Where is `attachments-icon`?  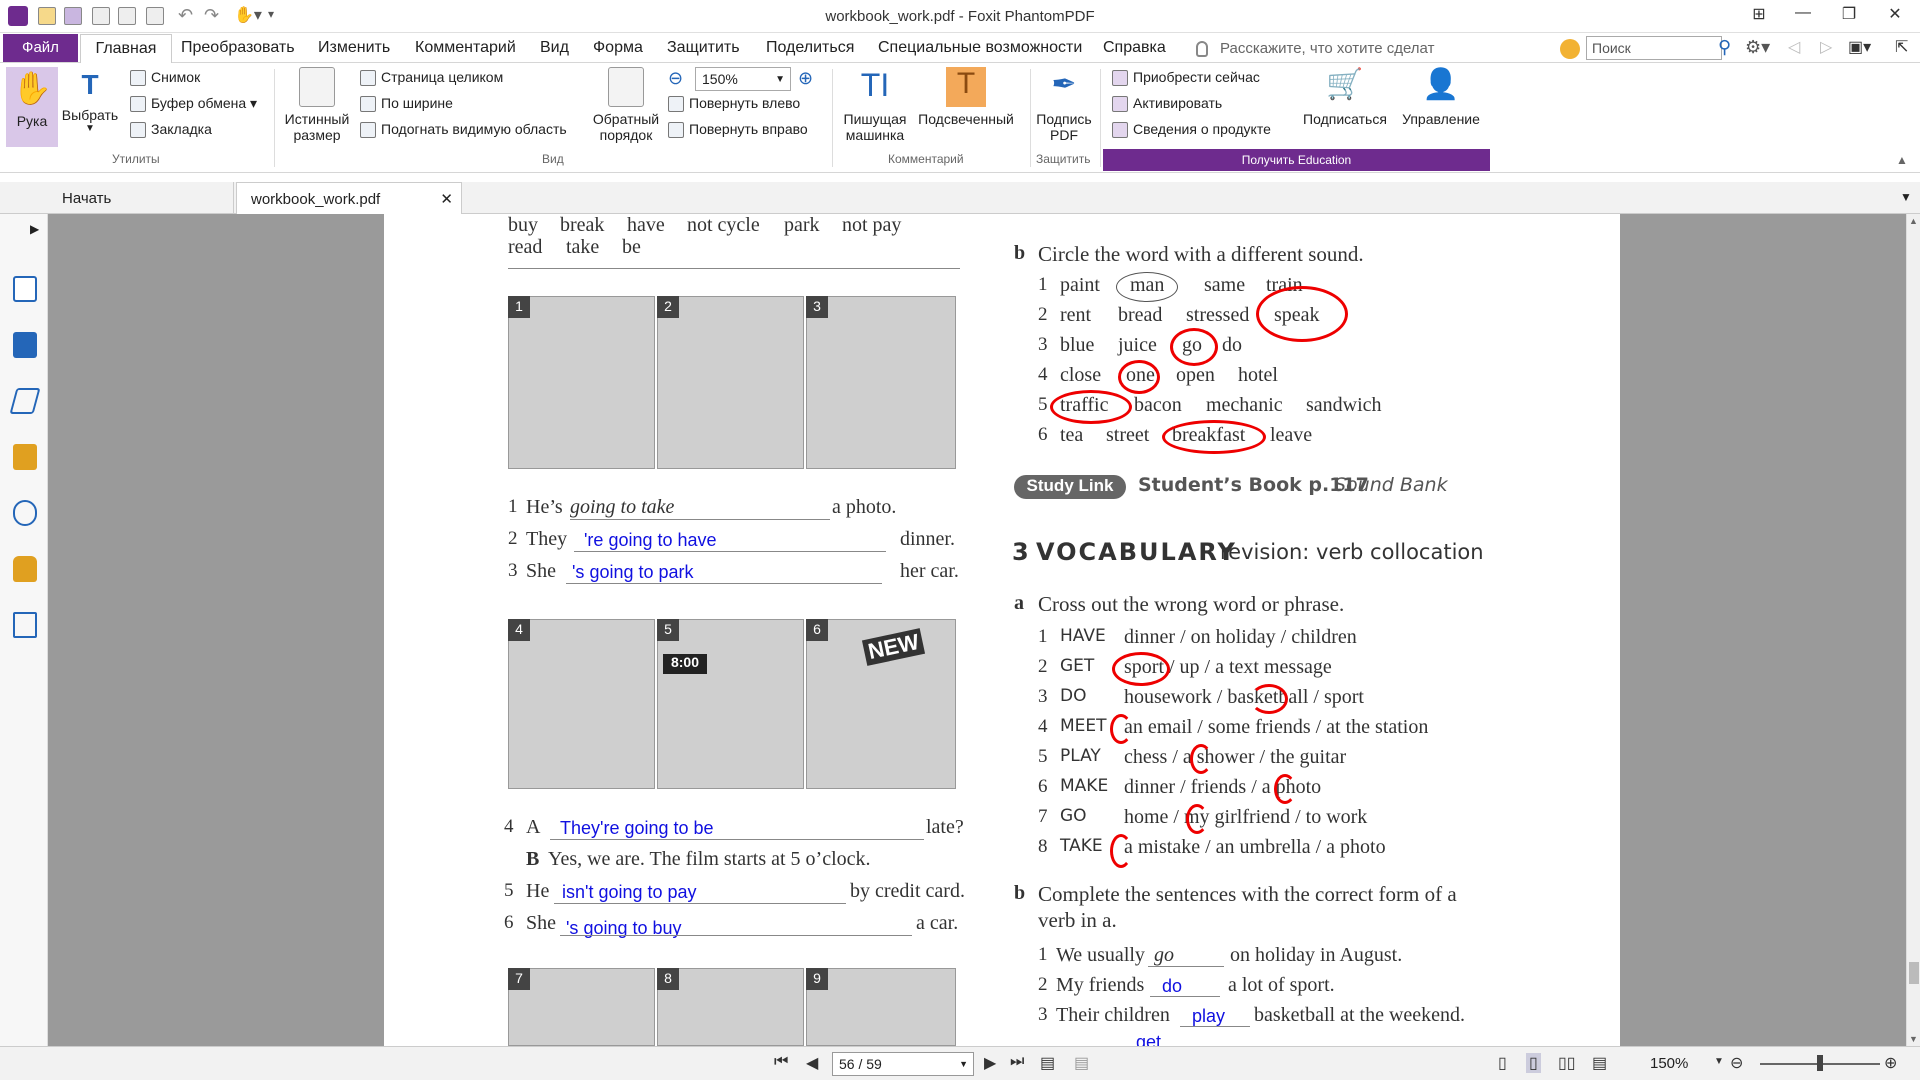
attachments-icon is located at coordinates (25, 513).